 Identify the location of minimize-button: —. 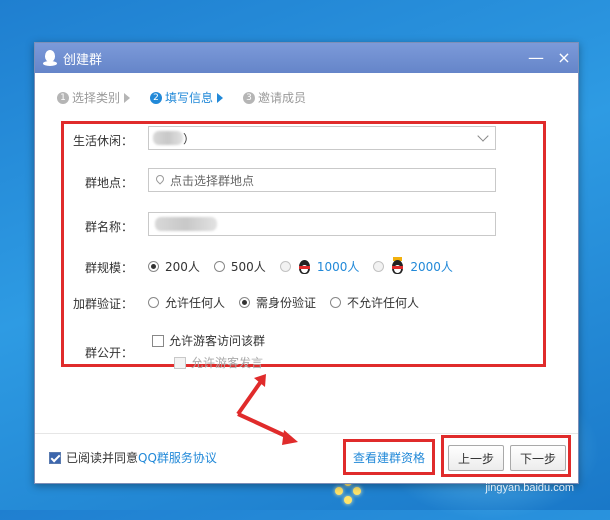
(536, 58).